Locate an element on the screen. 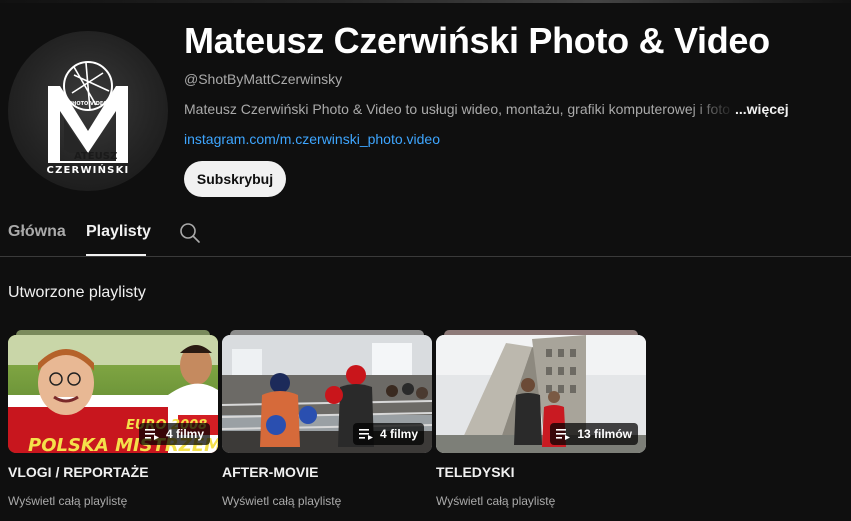 The height and width of the screenshot is (521, 851). channel-title: Mateusz Czerwiński Photo & Video is located at coordinates (477, 40).